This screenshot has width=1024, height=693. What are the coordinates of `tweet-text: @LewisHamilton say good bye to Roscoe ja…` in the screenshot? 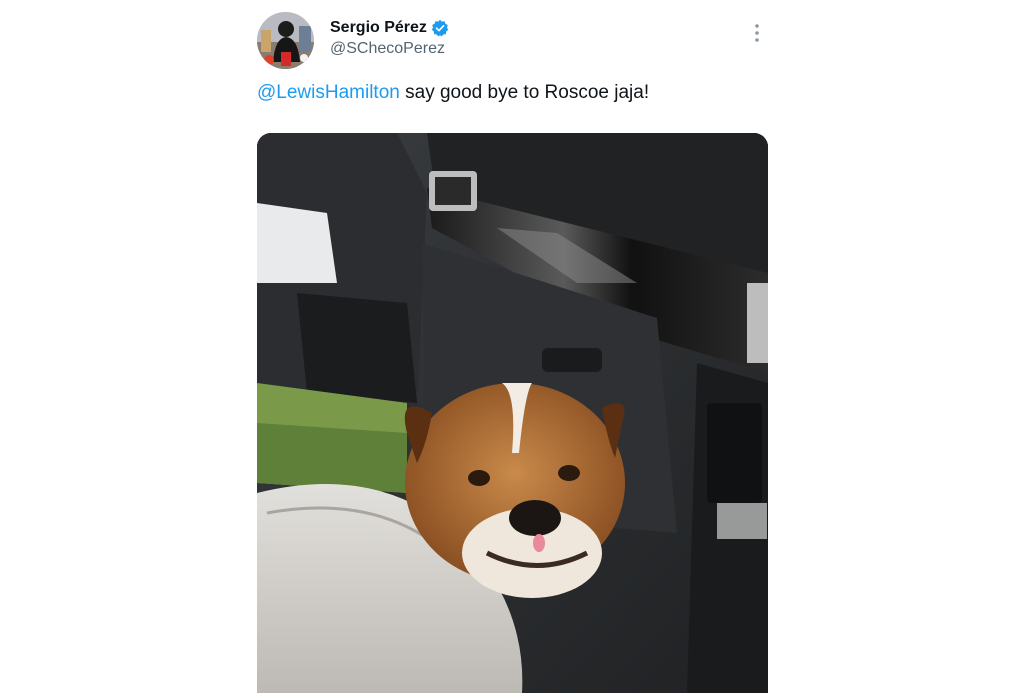 It's located at (453, 93).